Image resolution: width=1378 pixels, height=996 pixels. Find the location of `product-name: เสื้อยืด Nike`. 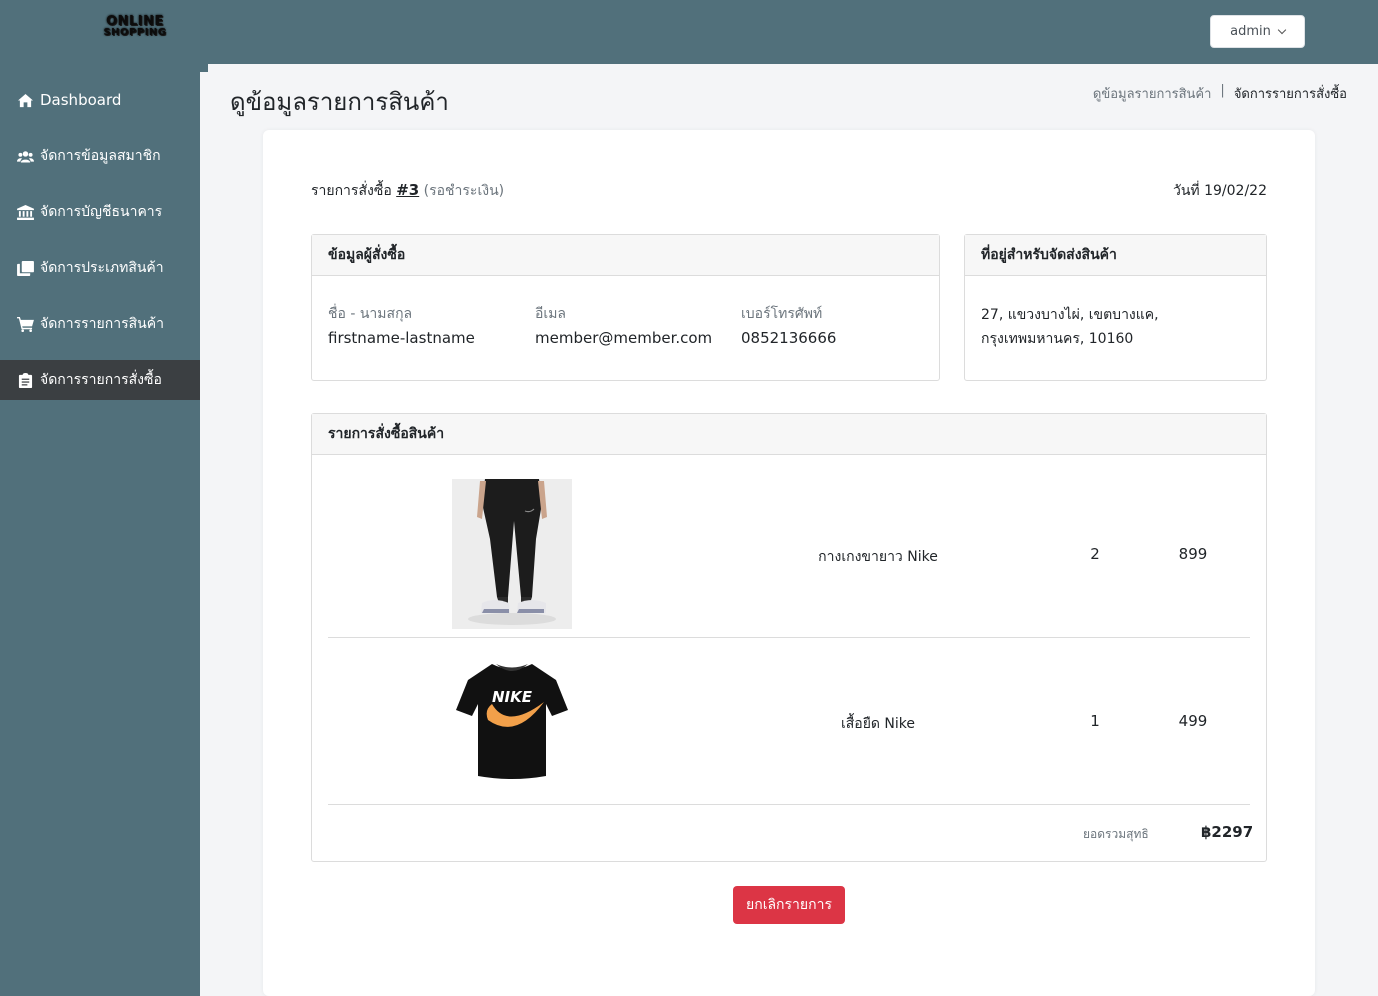

product-name: เสื้อยืด Nike is located at coordinates (878, 724).